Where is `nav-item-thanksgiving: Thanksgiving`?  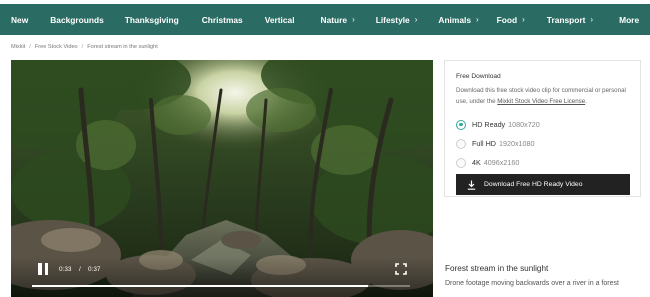 nav-item-thanksgiving: Thanksgiving is located at coordinates (152, 20).